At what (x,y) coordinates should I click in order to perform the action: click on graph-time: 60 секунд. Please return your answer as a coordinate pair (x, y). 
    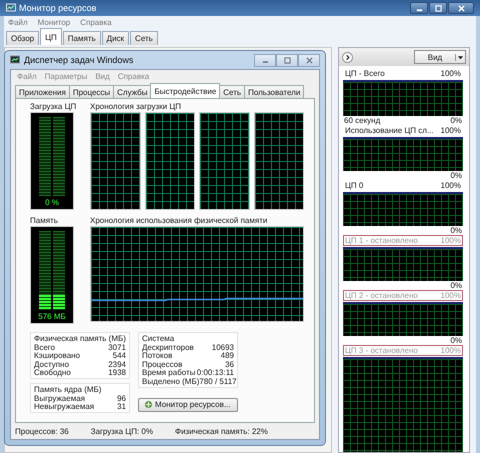
    Looking at the image, I should click on (362, 120).